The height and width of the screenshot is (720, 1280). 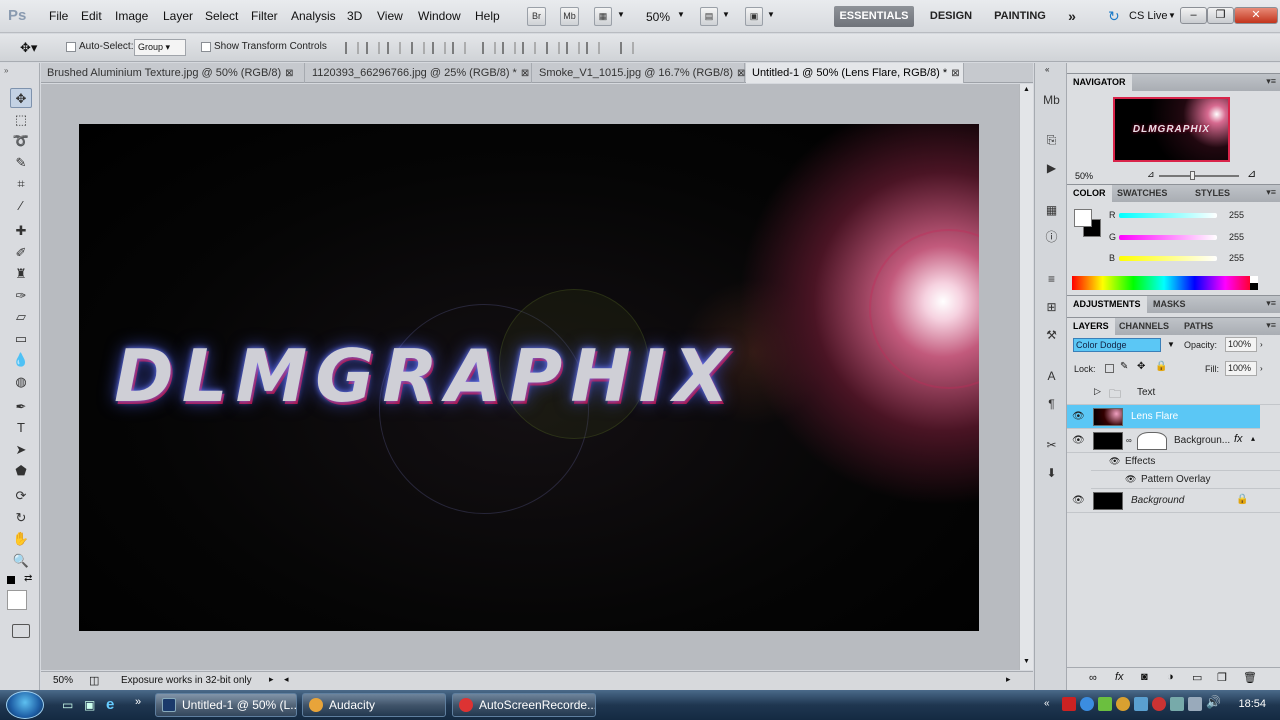 What do you see at coordinates (21, 339) in the screenshot?
I see `gradient-tool-icon: ▭` at bounding box center [21, 339].